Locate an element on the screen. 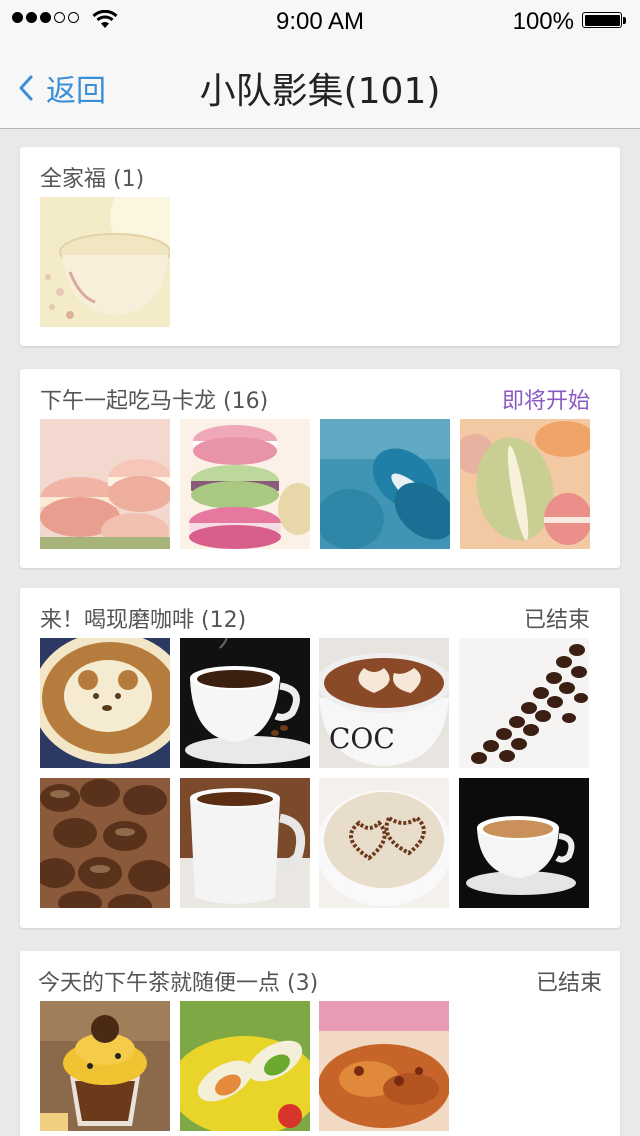  page-title: 小队影集(101) is located at coordinates (320, 91).